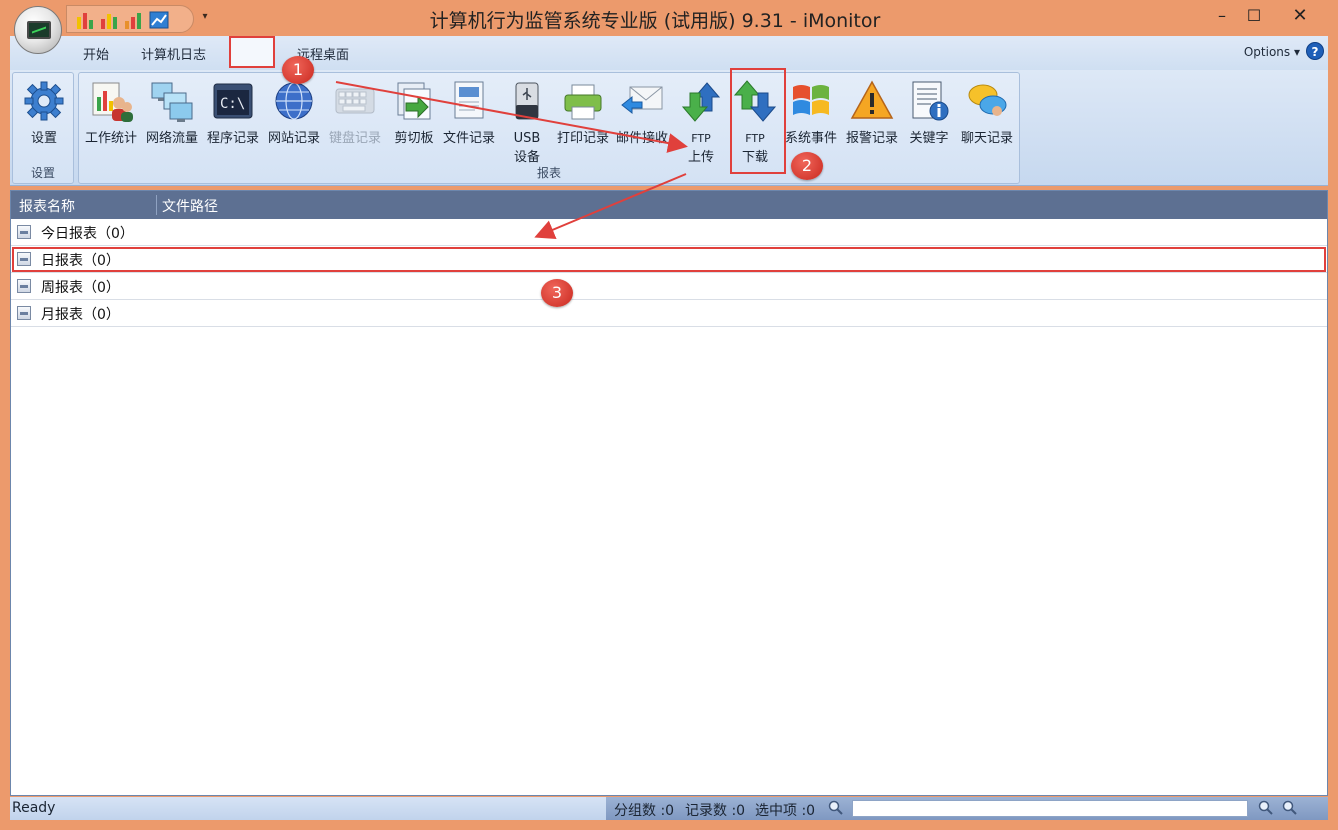  I want to click on group-count: 分组数 :0, so click(644, 811).